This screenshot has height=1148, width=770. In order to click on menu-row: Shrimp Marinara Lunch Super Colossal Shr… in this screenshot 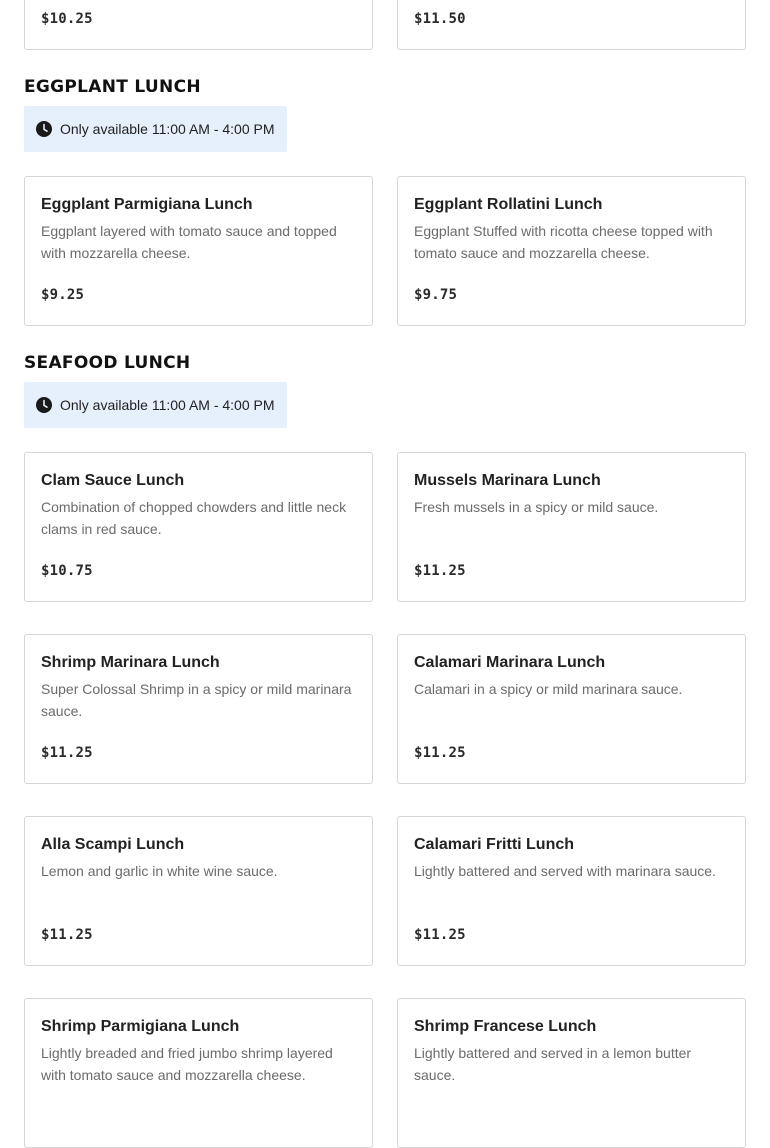, I will do `click(385, 709)`.